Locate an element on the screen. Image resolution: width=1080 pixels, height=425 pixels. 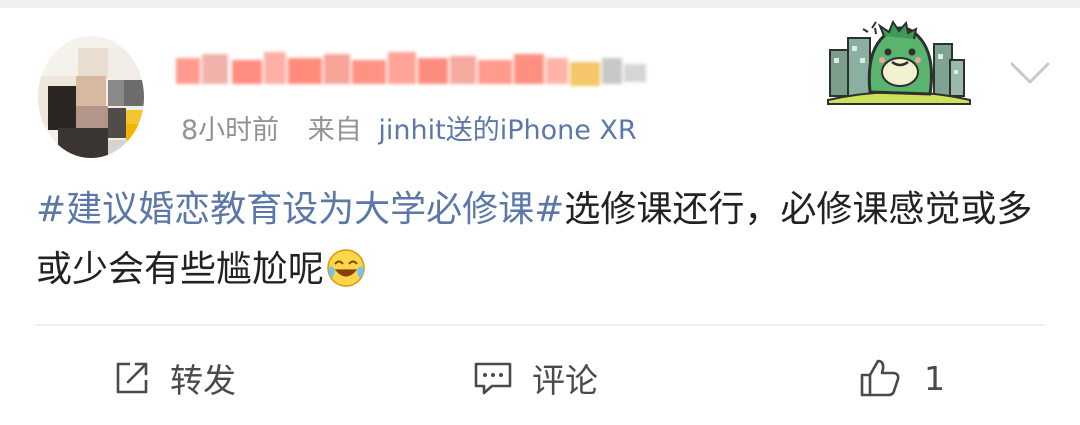
device-link: jinhit送的iPhone XR is located at coordinates (507, 130).